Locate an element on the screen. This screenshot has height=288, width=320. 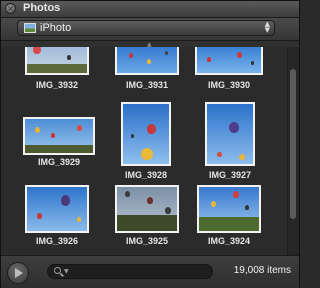
chevron-down-icon: ▼ is located at coordinates (66, 271).